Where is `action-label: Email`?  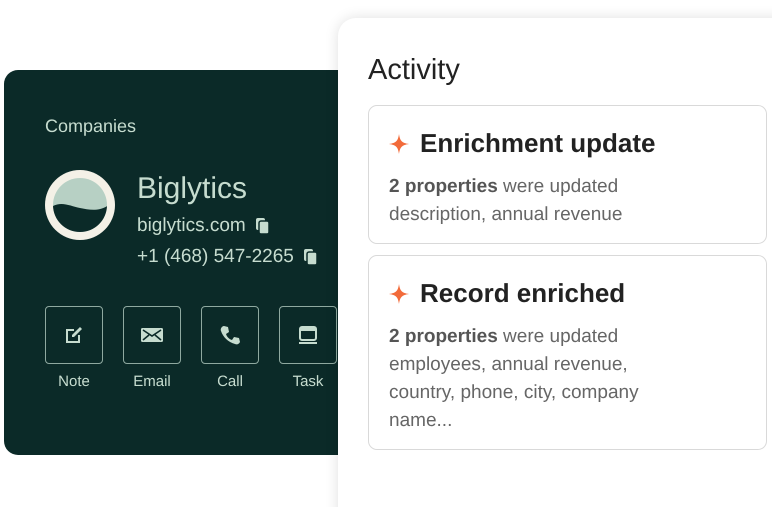 action-label: Email is located at coordinates (152, 381).